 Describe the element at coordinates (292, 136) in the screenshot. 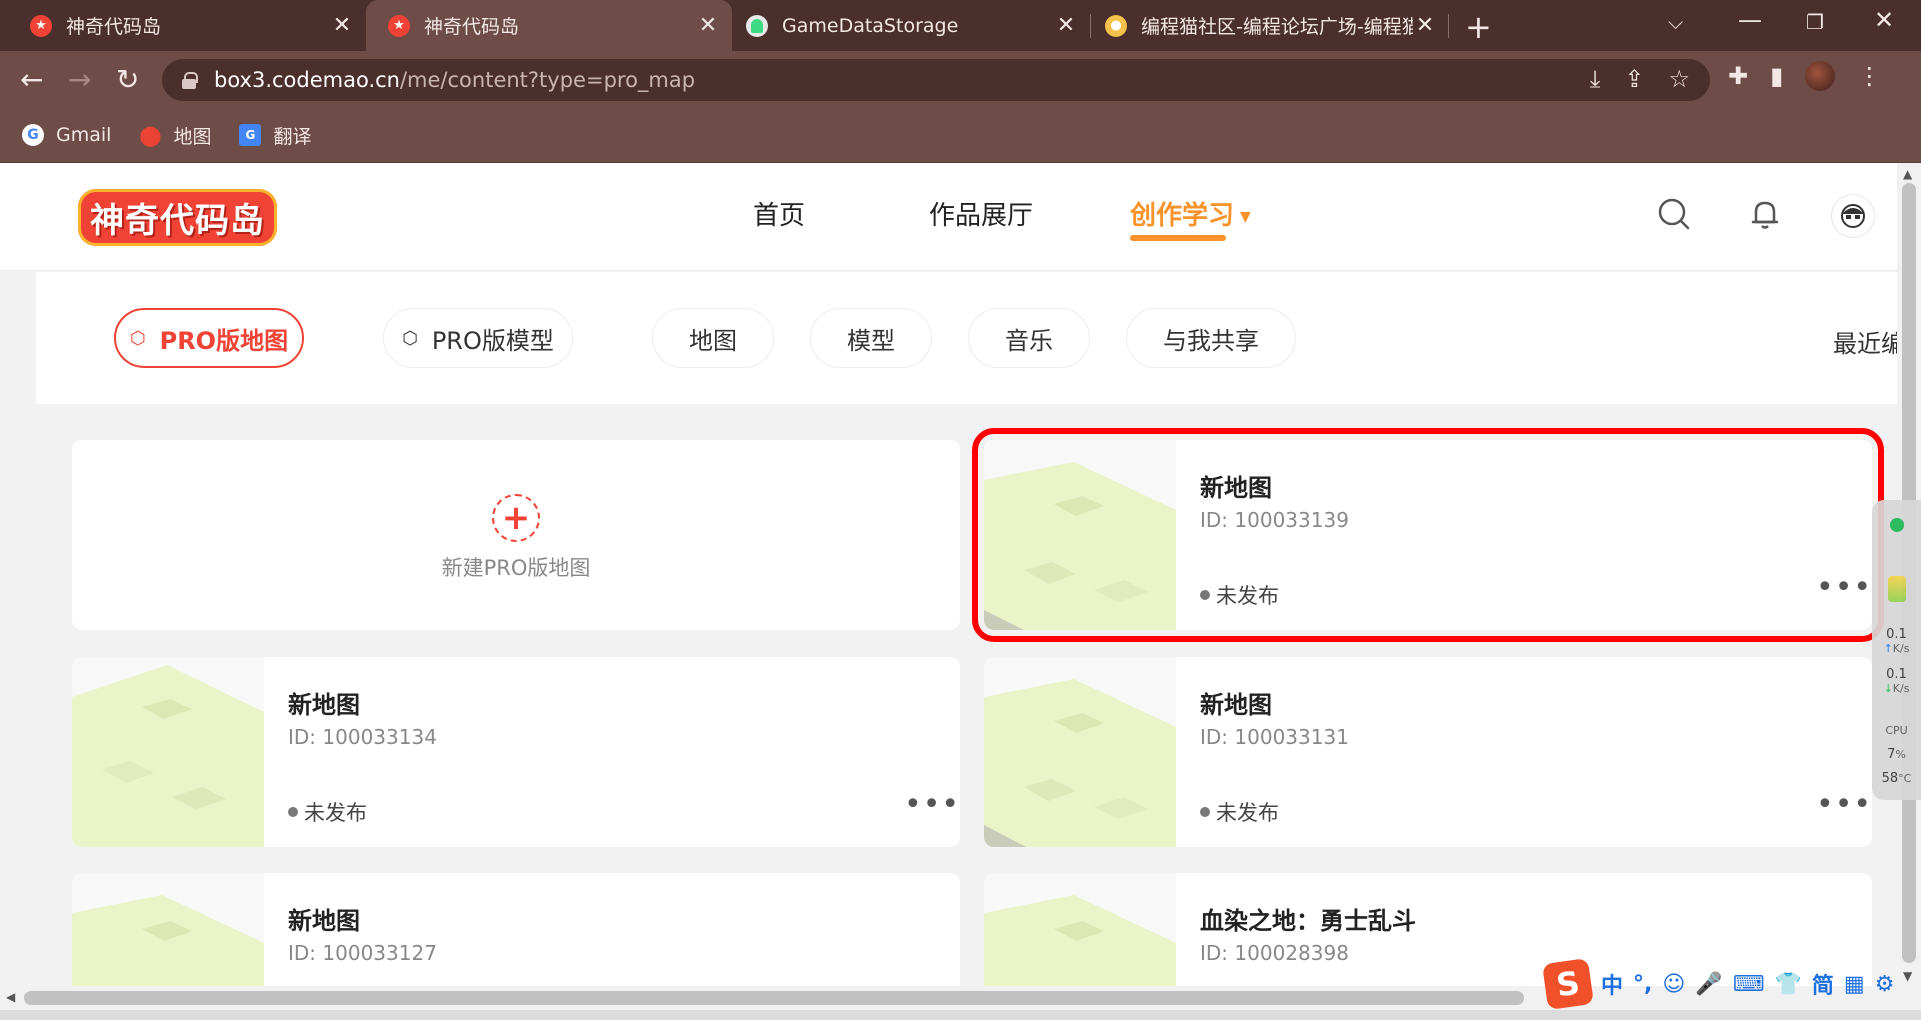

I see `bookmark-label: 翻译` at that location.